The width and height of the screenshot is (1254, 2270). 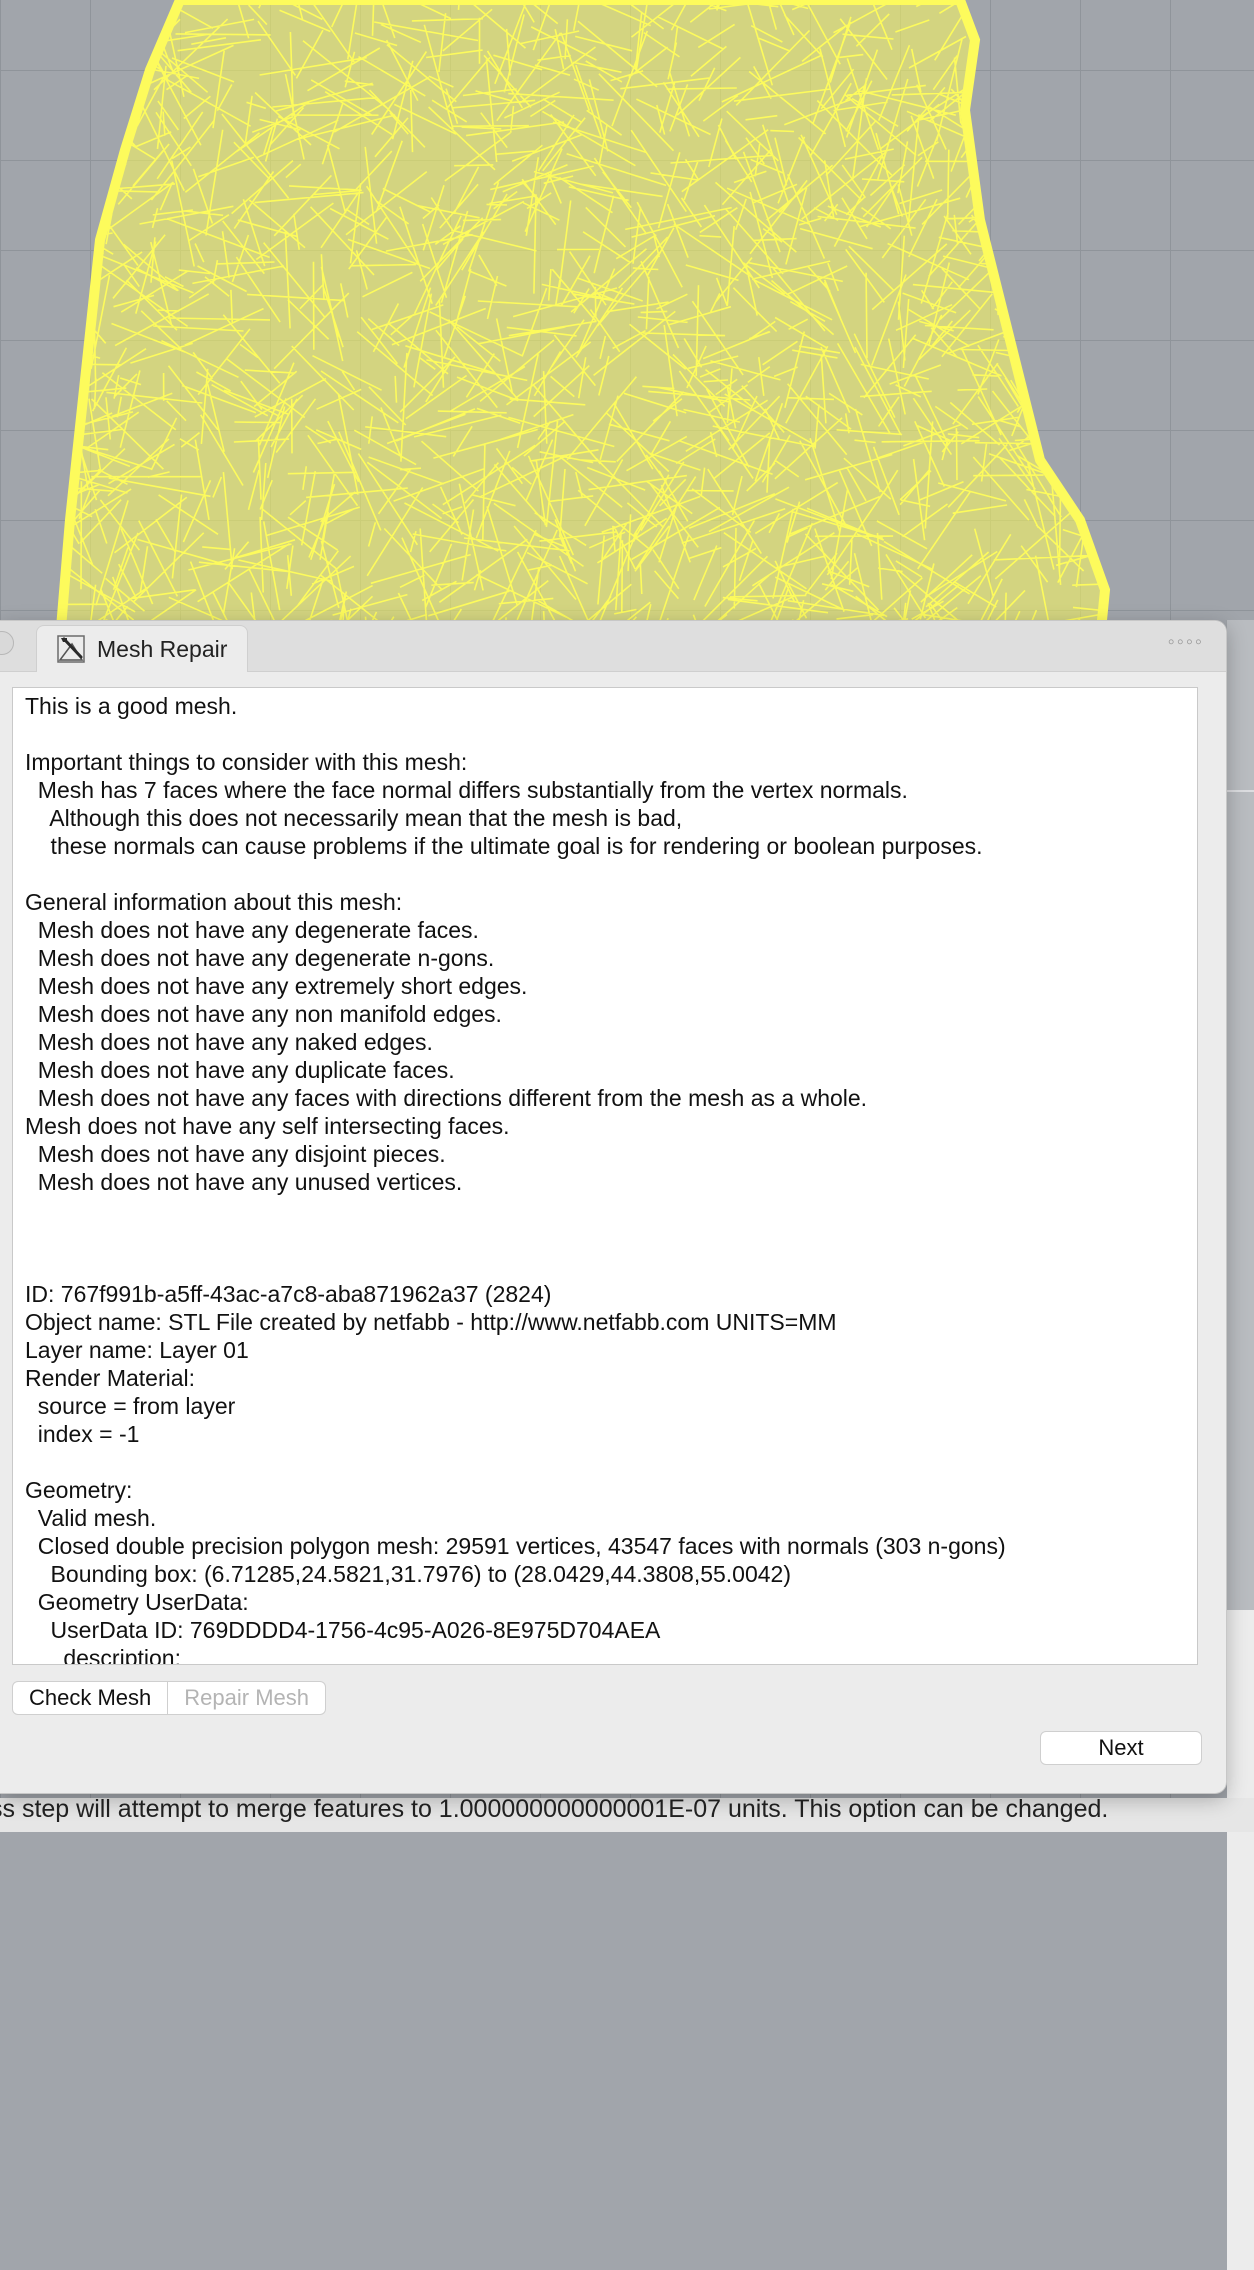 What do you see at coordinates (247, 1698) in the screenshot?
I see `repair-mesh-button: Repair Mesh` at bounding box center [247, 1698].